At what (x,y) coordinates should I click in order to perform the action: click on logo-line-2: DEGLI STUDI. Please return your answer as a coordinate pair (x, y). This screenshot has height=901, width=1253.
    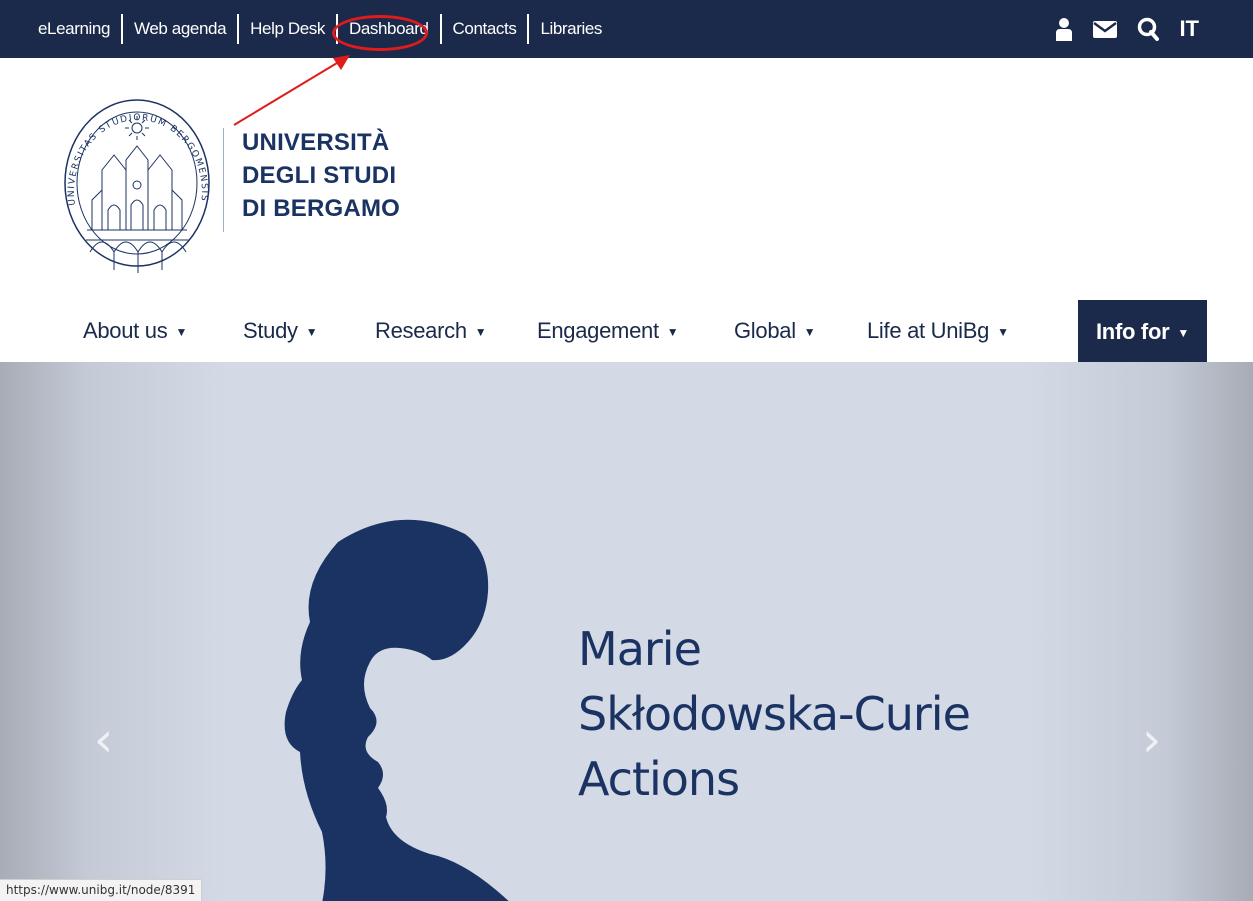
    Looking at the image, I should click on (319, 175).